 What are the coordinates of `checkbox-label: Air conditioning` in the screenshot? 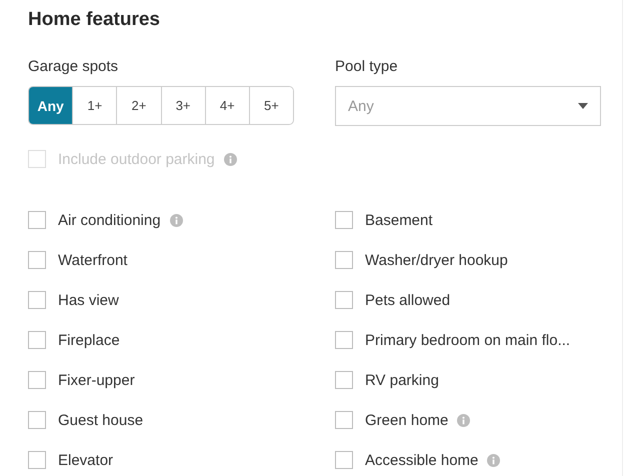 It's located at (109, 220).